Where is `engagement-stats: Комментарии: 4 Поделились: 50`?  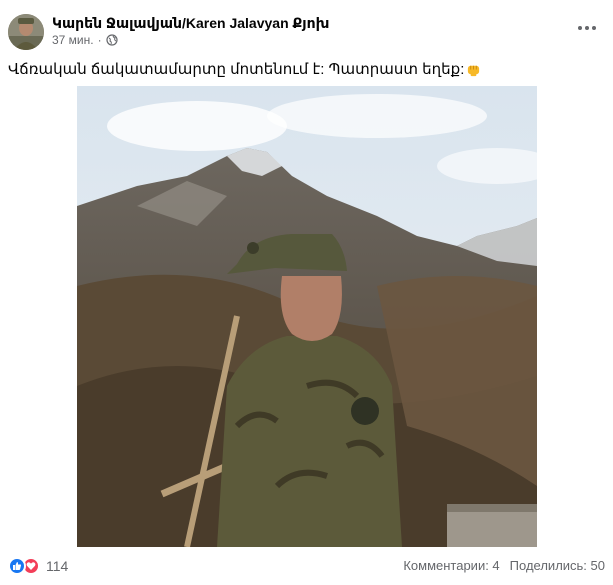 engagement-stats: Комментарии: 4 Поделились: 50 is located at coordinates (504, 565).